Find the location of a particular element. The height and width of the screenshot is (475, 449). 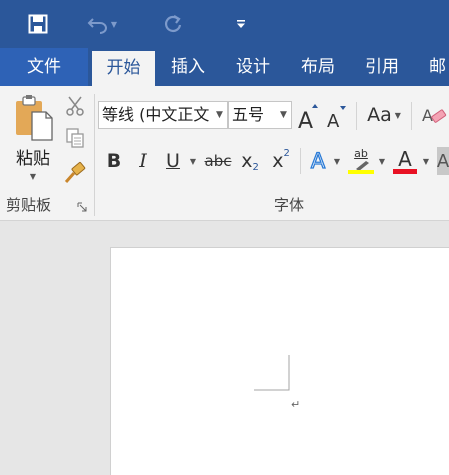

shrink-font-icon: A is located at coordinates (336, 117).